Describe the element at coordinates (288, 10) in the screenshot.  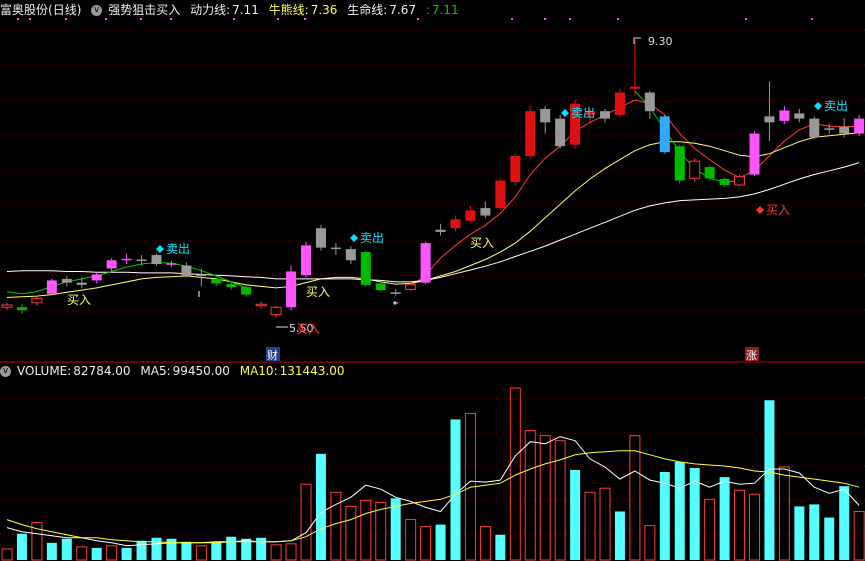
I see `bullbear-label: 牛熊线:` at that location.